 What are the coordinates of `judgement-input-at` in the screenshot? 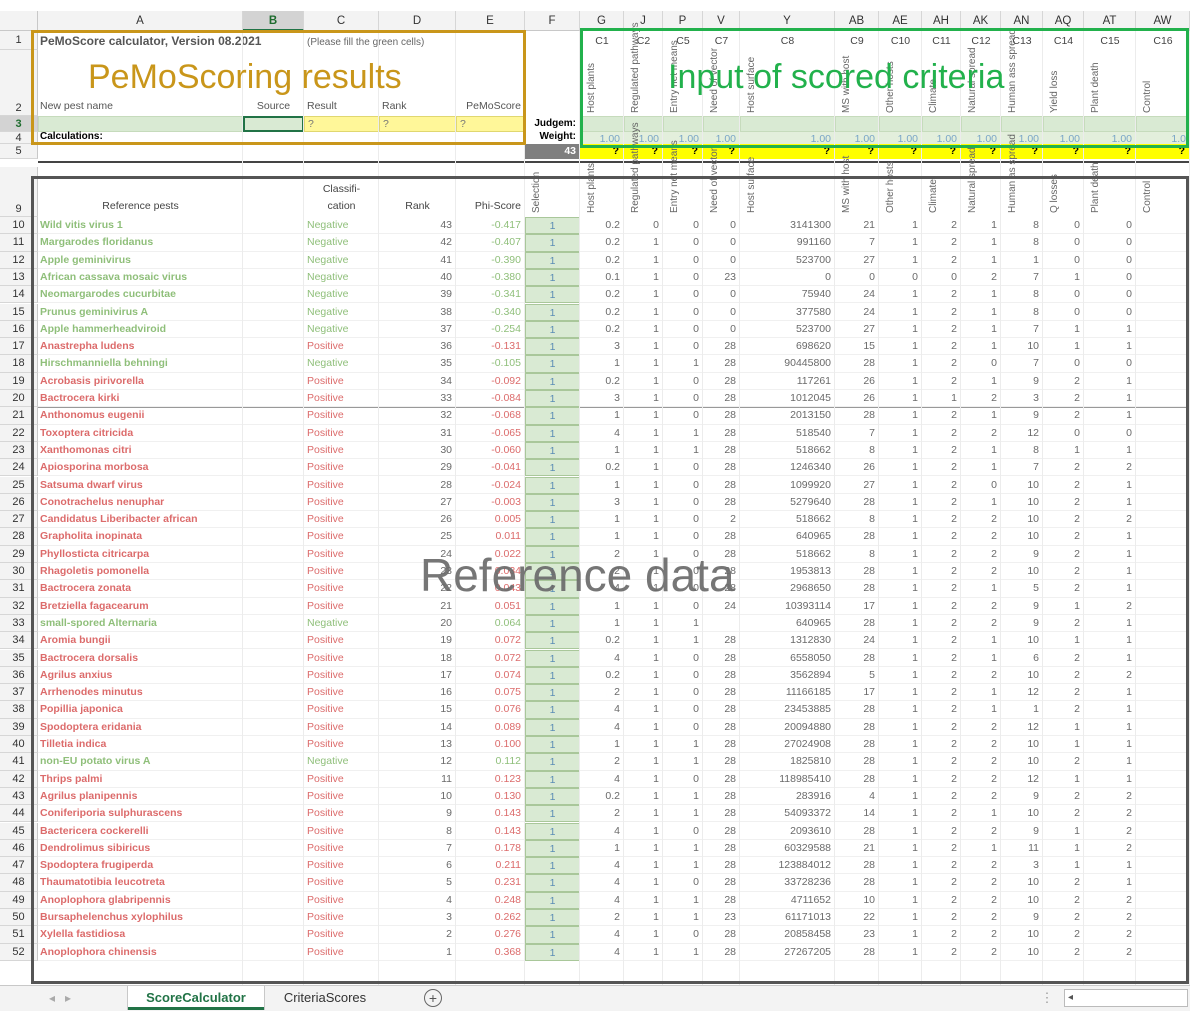 It's located at (1110, 124).